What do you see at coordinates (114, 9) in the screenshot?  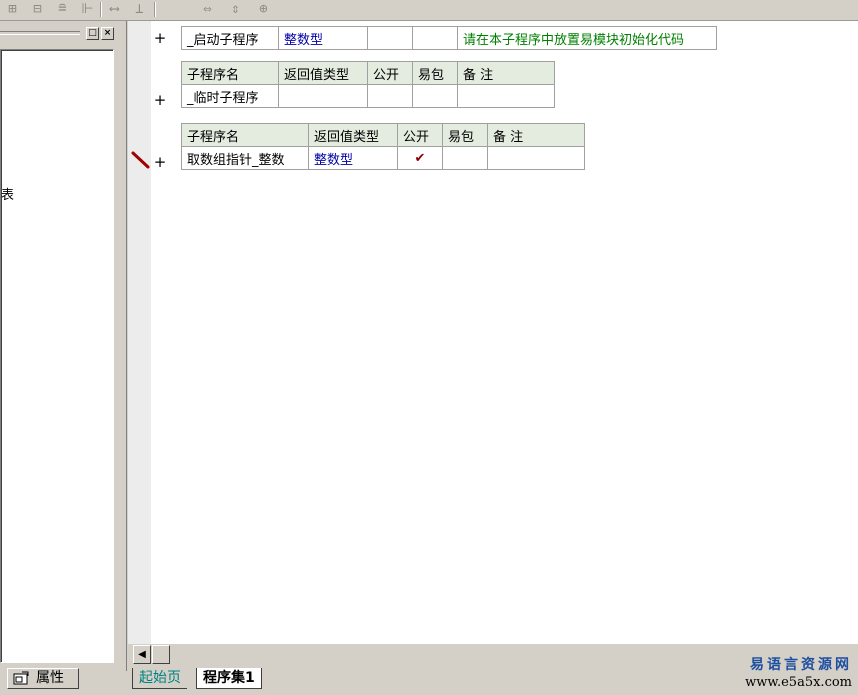 I see `space-horizontal-icon: ⟷` at bounding box center [114, 9].